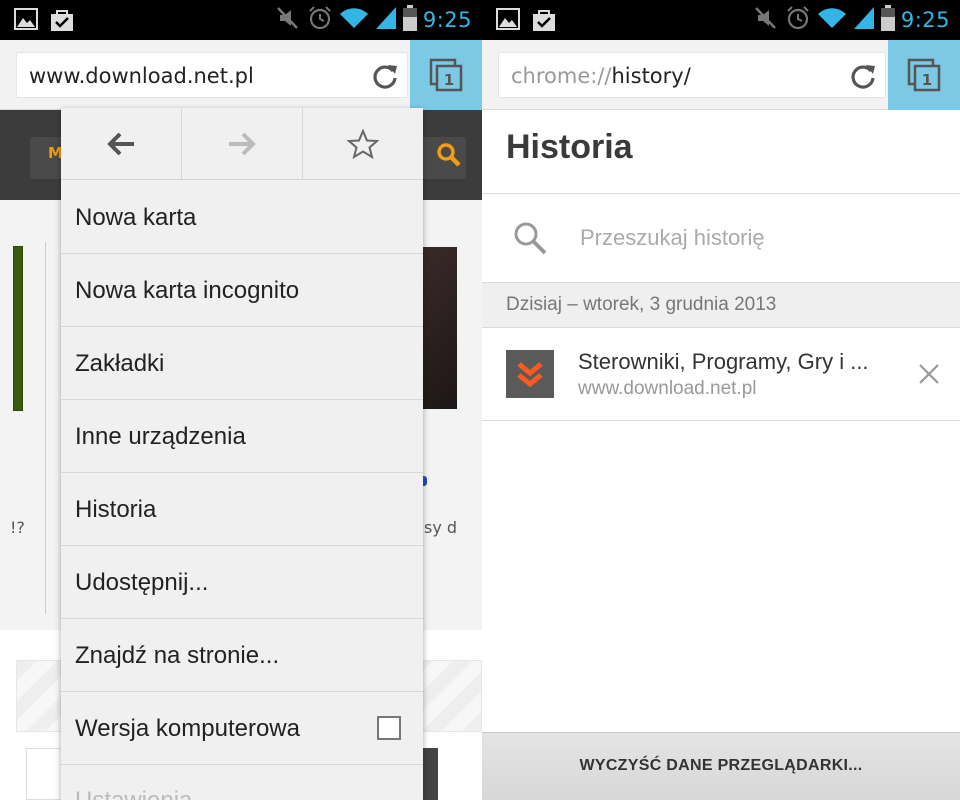  I want to click on menu-item-label: Nowa karta incognito, so click(187, 290).